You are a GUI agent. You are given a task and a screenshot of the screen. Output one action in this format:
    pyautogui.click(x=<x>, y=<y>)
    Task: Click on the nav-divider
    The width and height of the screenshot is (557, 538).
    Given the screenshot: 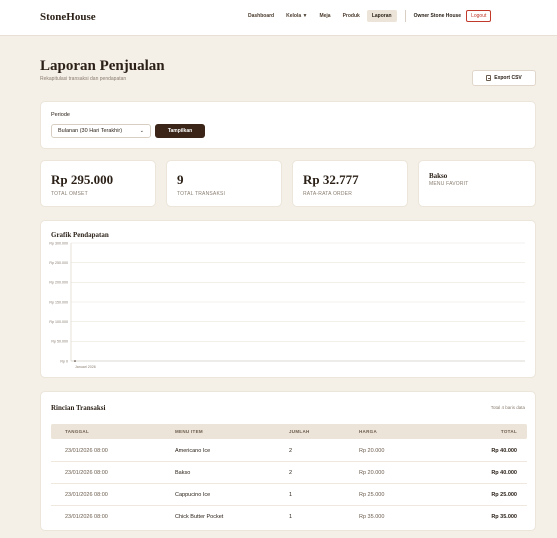 What is the action you would take?
    pyautogui.click(x=405, y=16)
    